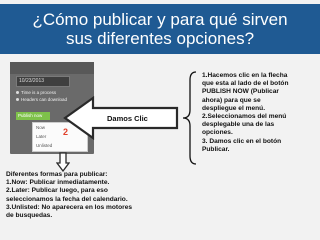 This screenshot has width=320, height=240. Describe the element at coordinates (160, 19) in the screenshot. I see `title-line-1: ¿Cómo publicar y para qué sirven` at that location.